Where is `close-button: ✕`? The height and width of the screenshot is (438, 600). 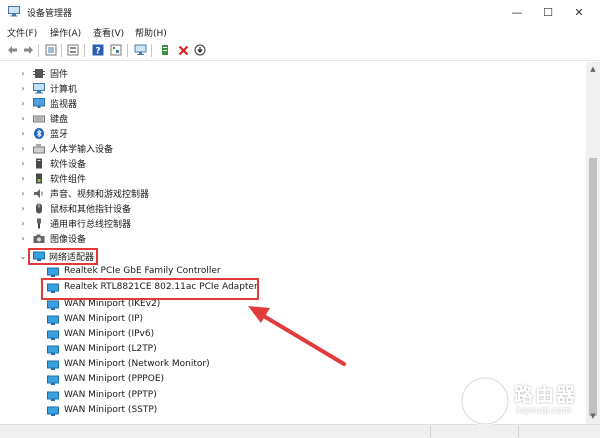
close-button: ✕ is located at coordinates (579, 12).